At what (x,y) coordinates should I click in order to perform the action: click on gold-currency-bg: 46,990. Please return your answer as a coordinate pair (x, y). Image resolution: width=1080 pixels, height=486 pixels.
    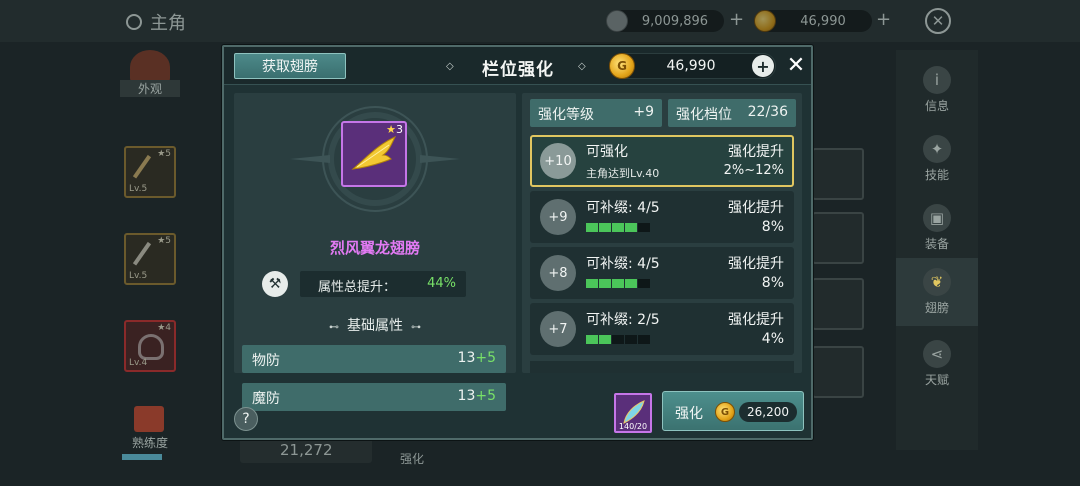
    Looking at the image, I should click on (813, 21).